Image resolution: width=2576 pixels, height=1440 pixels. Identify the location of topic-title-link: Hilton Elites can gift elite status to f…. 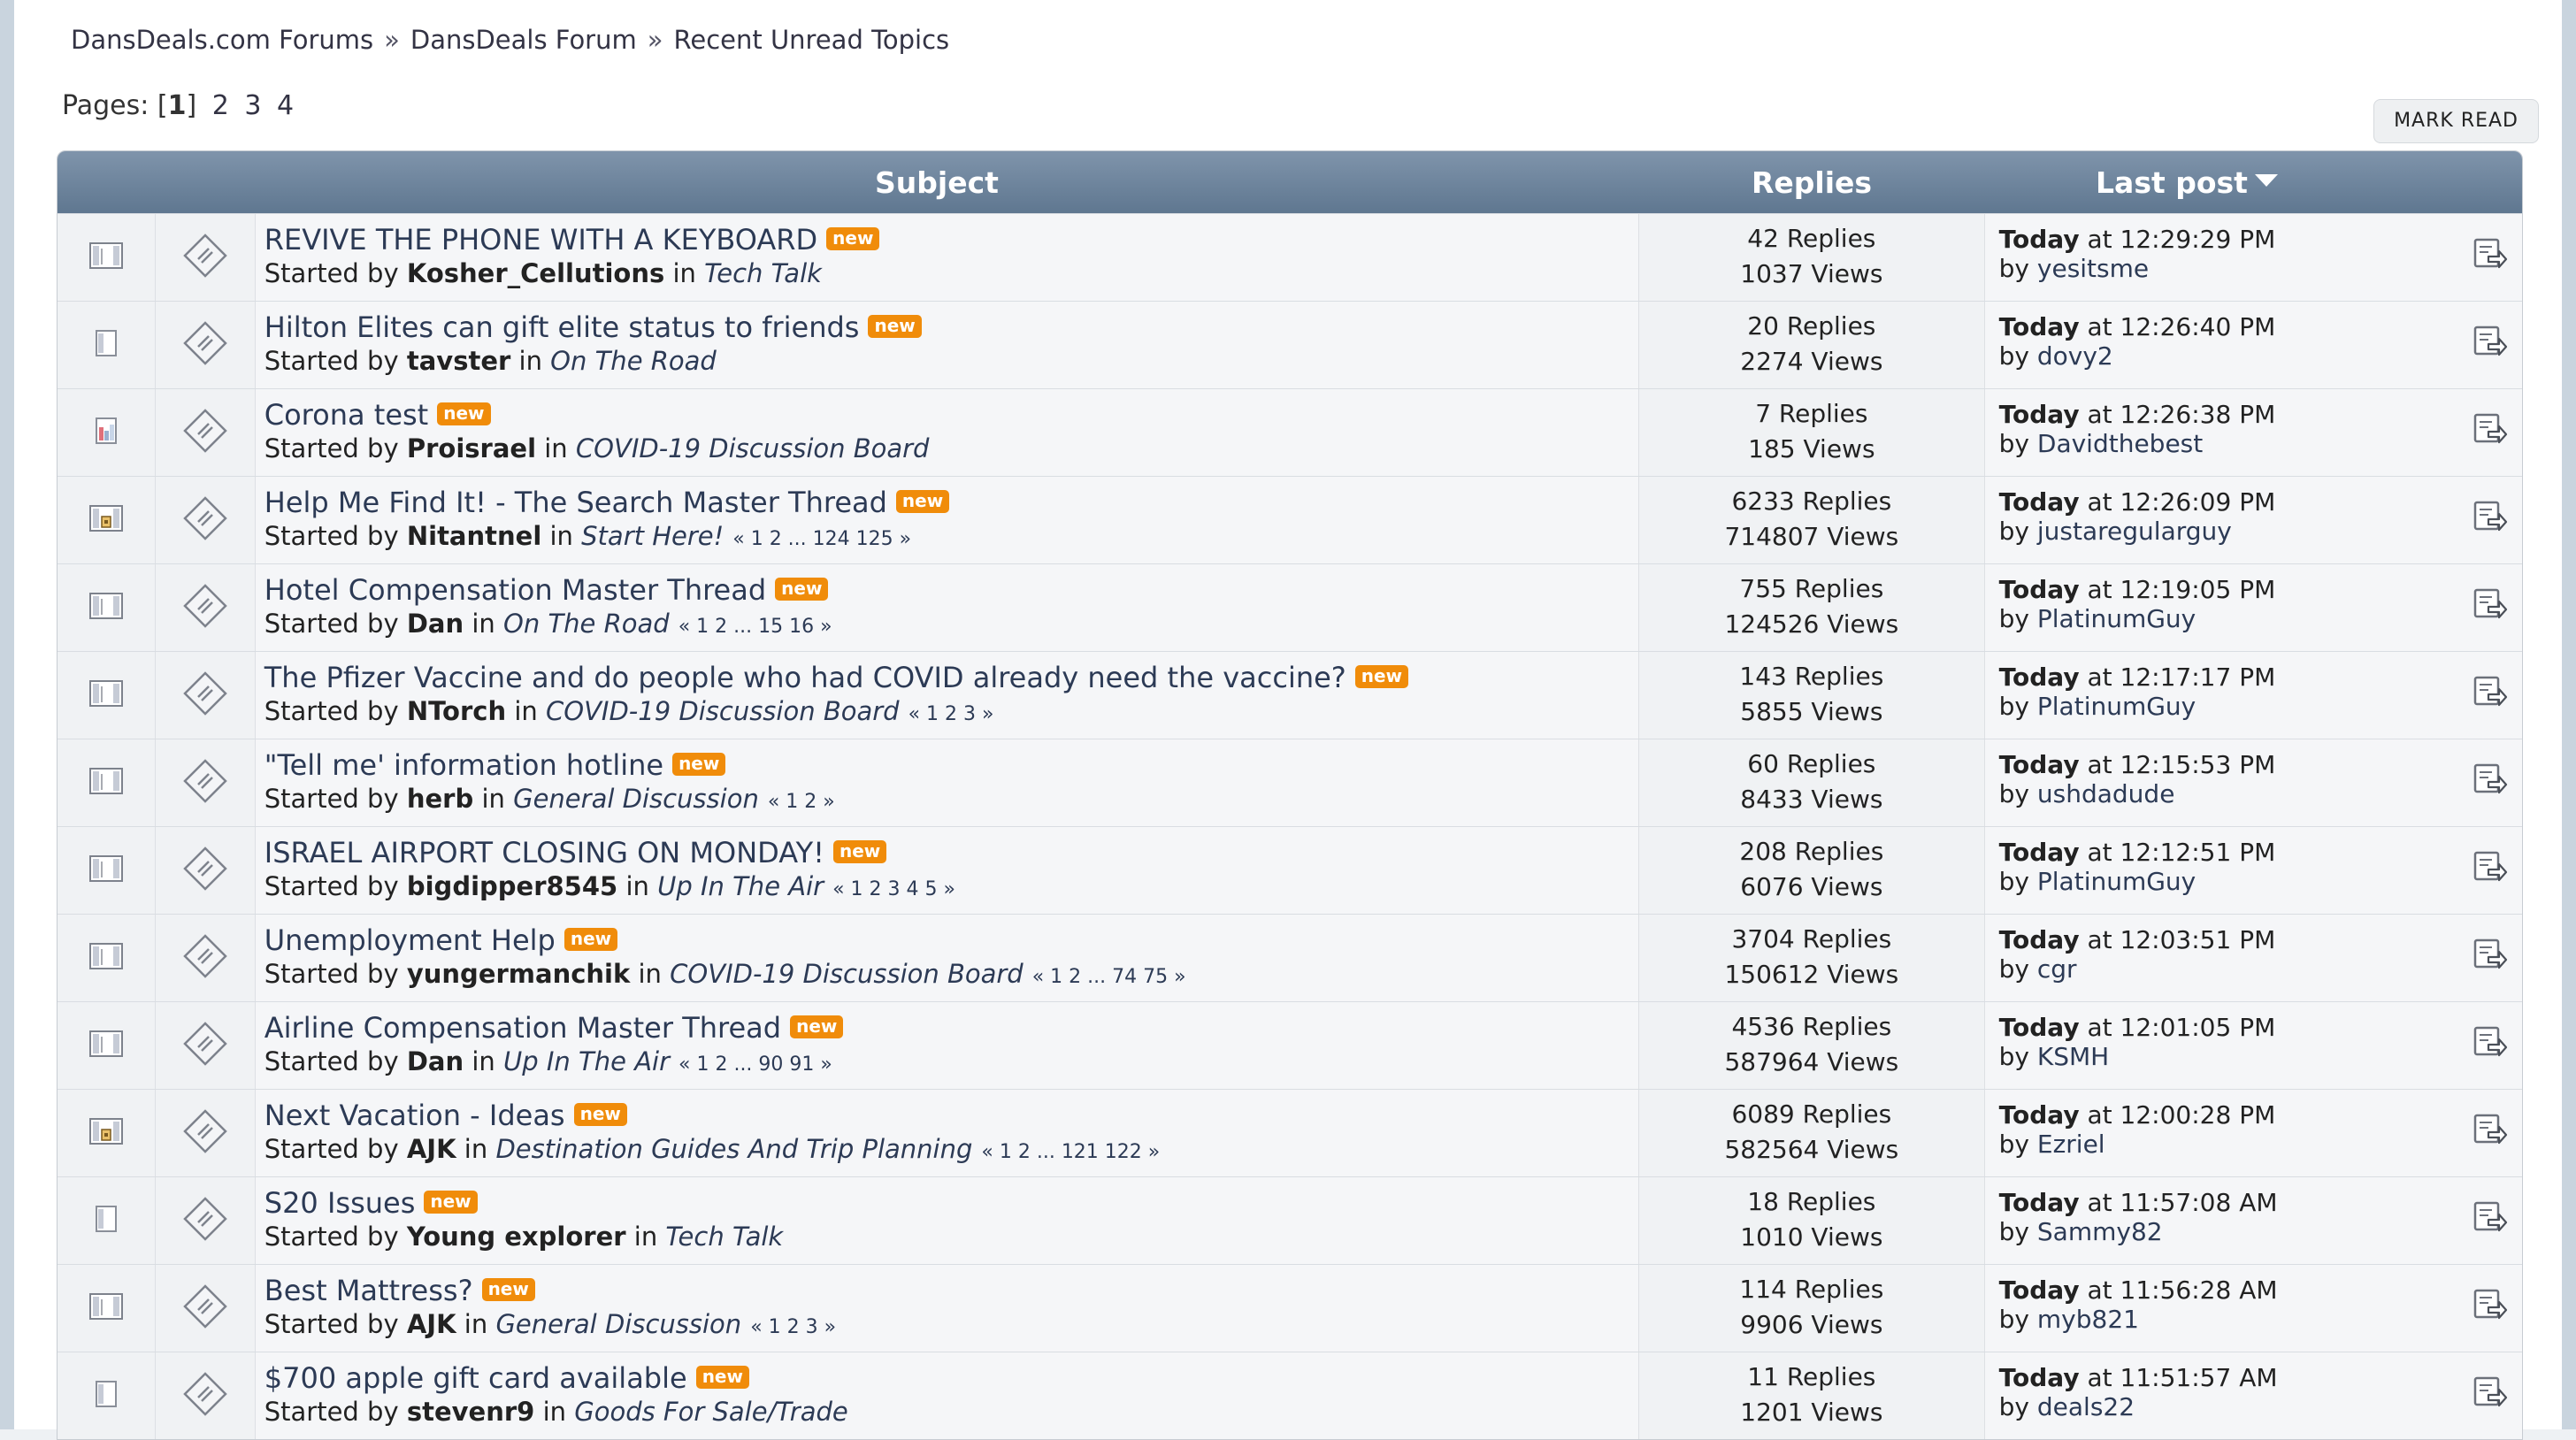
(562, 327).